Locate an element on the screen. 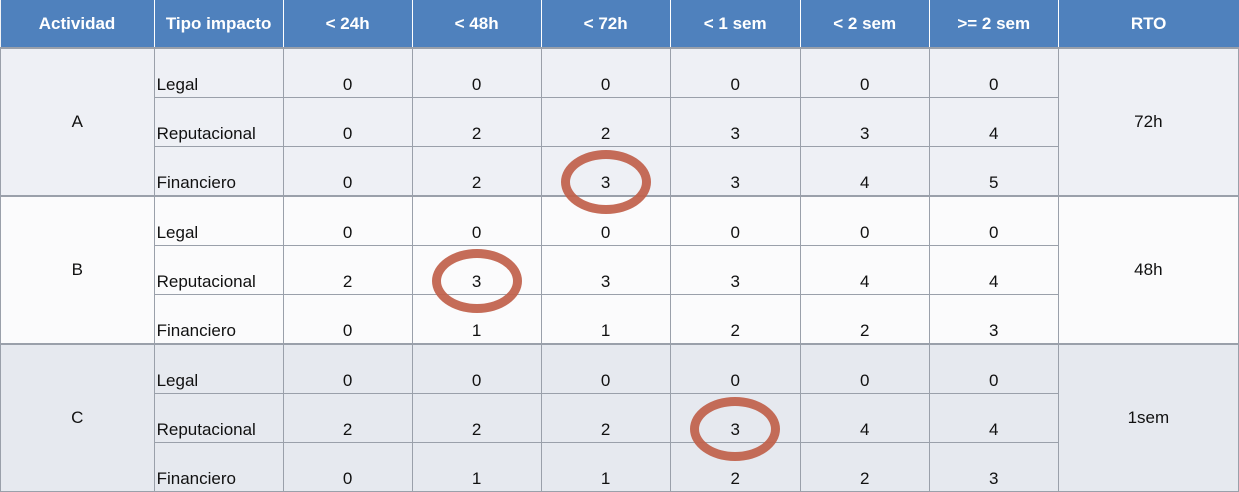 This screenshot has height=492, width=1239. table-row: Reputacional 2 2 2 3 4 4 is located at coordinates (619, 418).